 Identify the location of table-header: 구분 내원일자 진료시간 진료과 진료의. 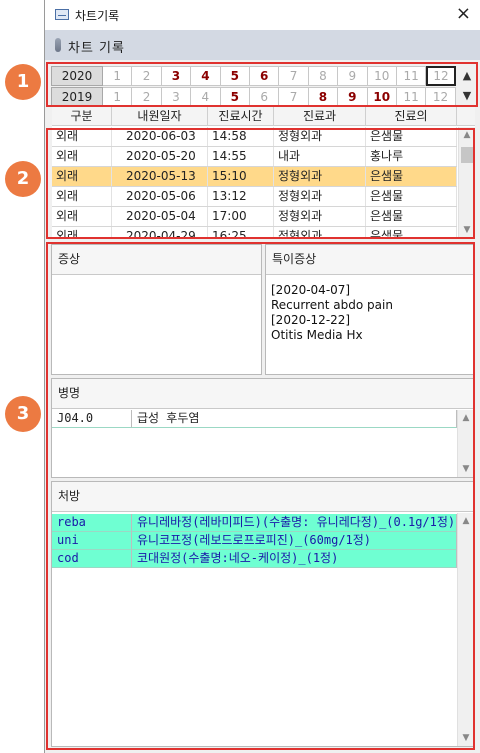
(263, 116).